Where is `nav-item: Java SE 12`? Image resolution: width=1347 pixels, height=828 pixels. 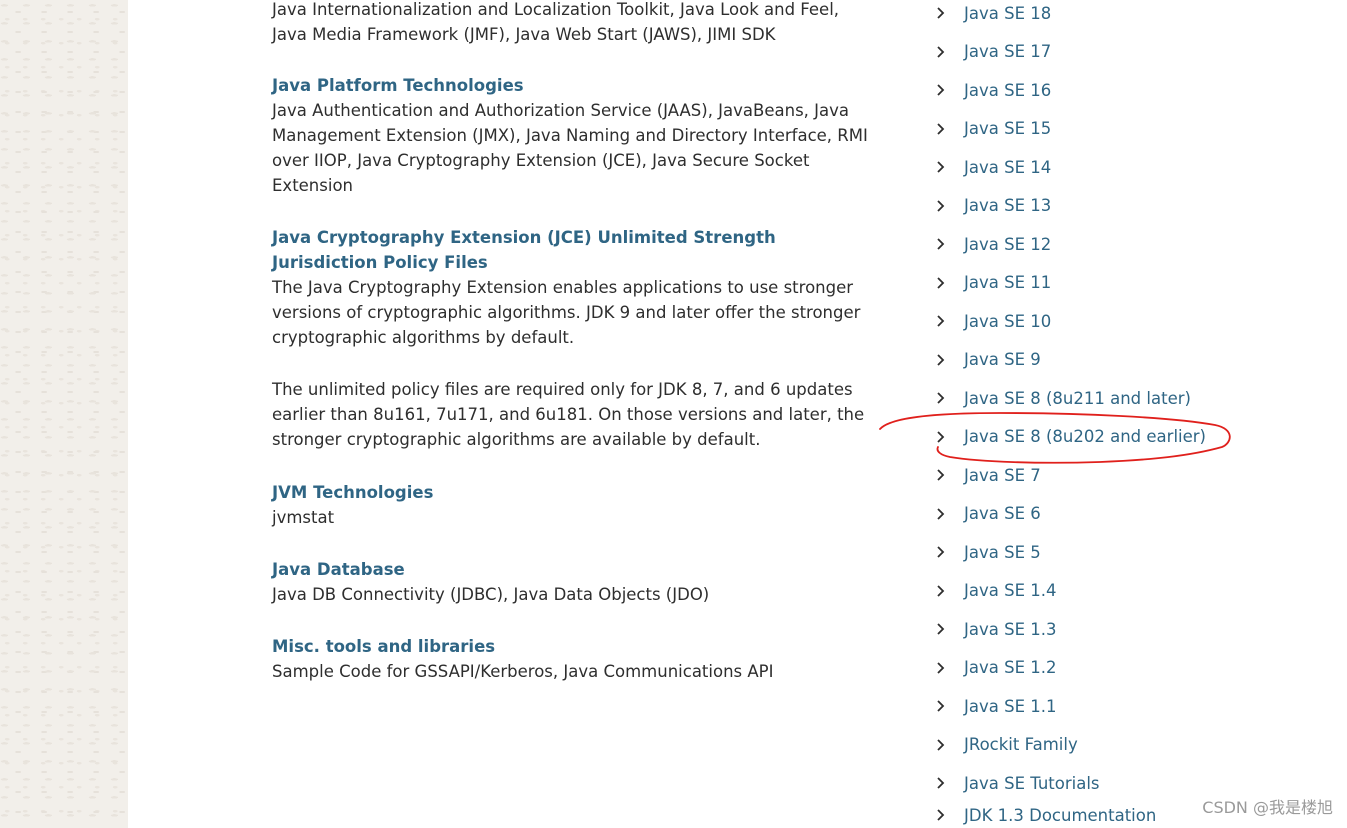
nav-item: Java SE 12 is located at coordinates (992, 244).